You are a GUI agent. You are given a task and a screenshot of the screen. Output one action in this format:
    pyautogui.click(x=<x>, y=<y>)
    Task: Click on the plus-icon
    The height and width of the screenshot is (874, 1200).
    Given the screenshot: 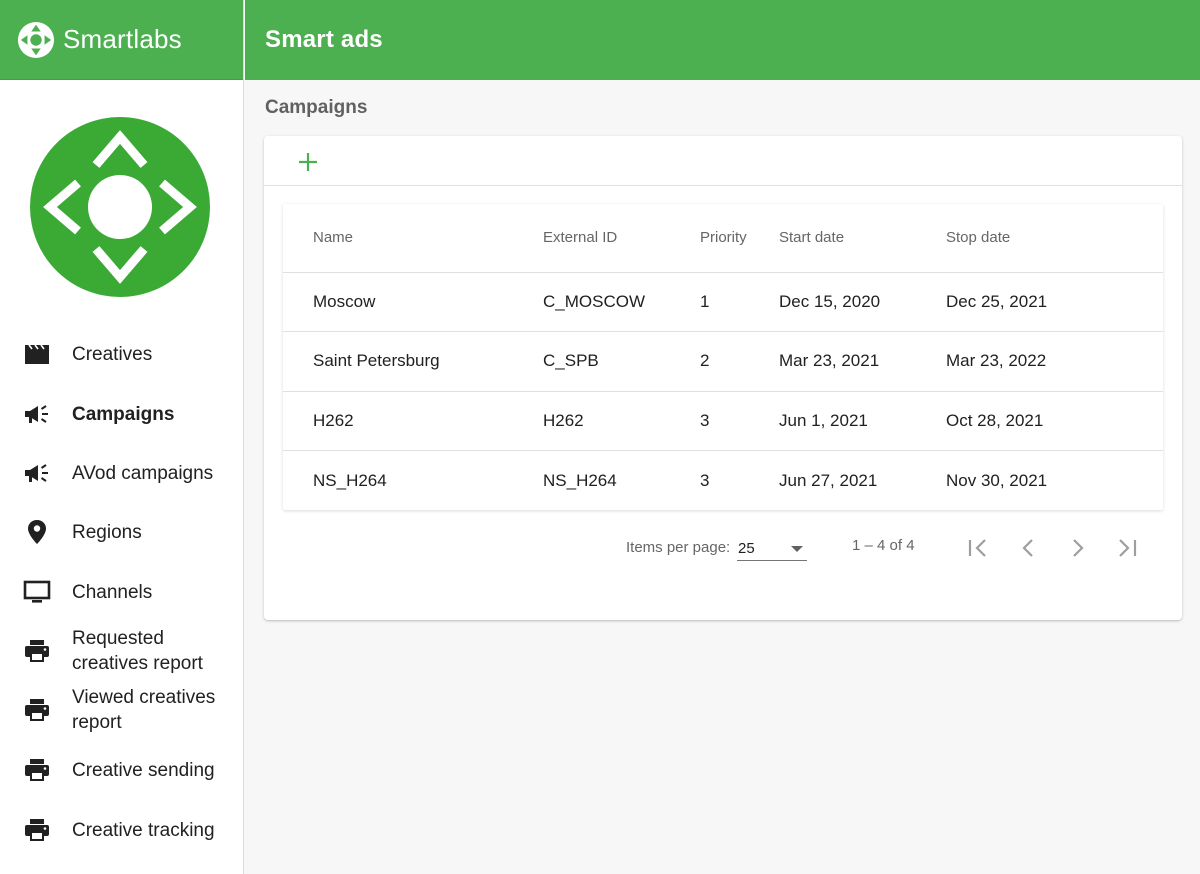 What is the action you would take?
    pyautogui.click(x=308, y=162)
    